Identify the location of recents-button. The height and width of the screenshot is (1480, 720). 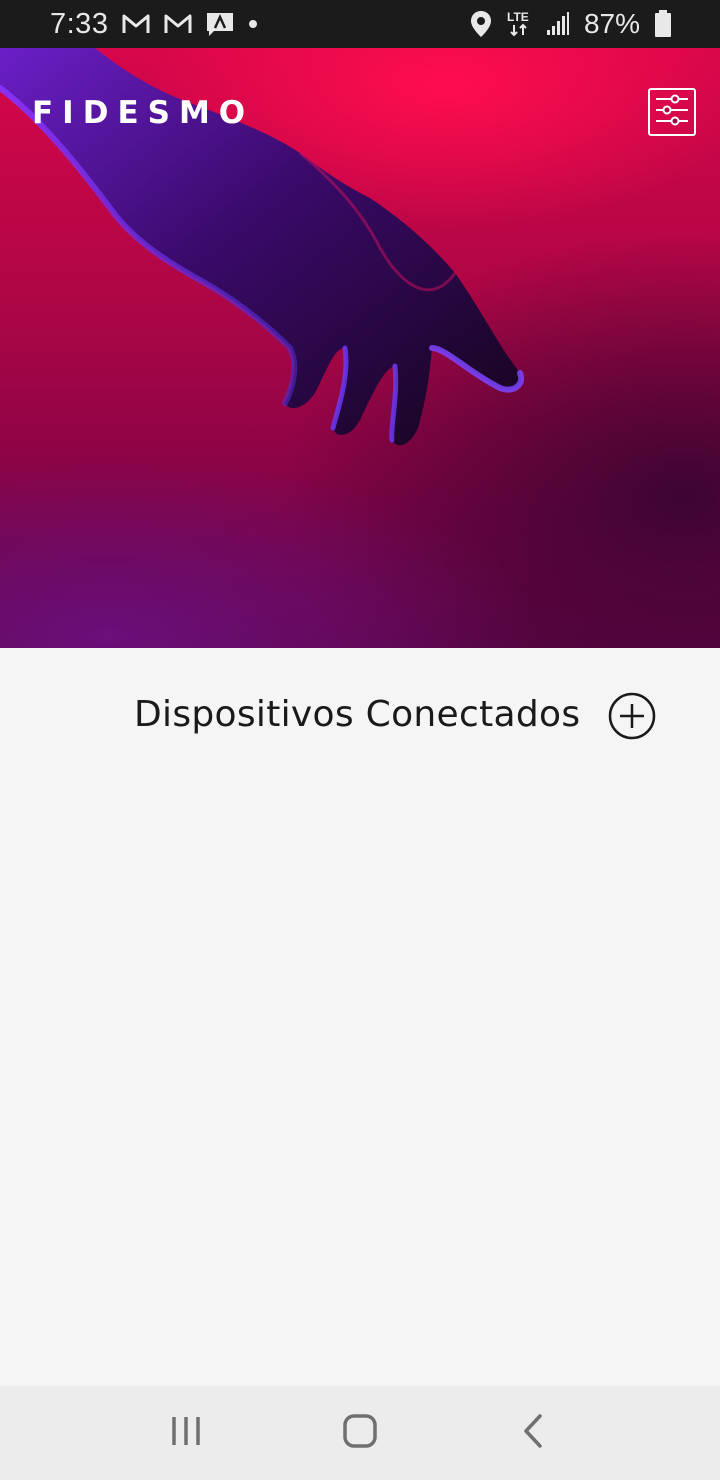
(187, 1433).